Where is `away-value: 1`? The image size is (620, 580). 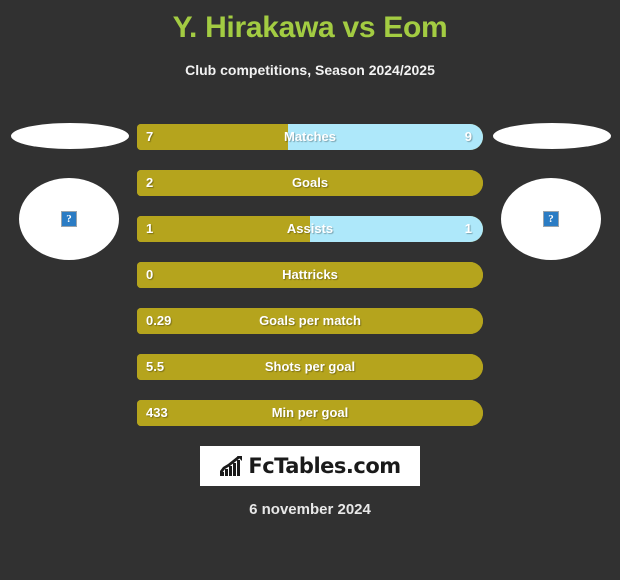 away-value: 1 is located at coordinates (468, 228).